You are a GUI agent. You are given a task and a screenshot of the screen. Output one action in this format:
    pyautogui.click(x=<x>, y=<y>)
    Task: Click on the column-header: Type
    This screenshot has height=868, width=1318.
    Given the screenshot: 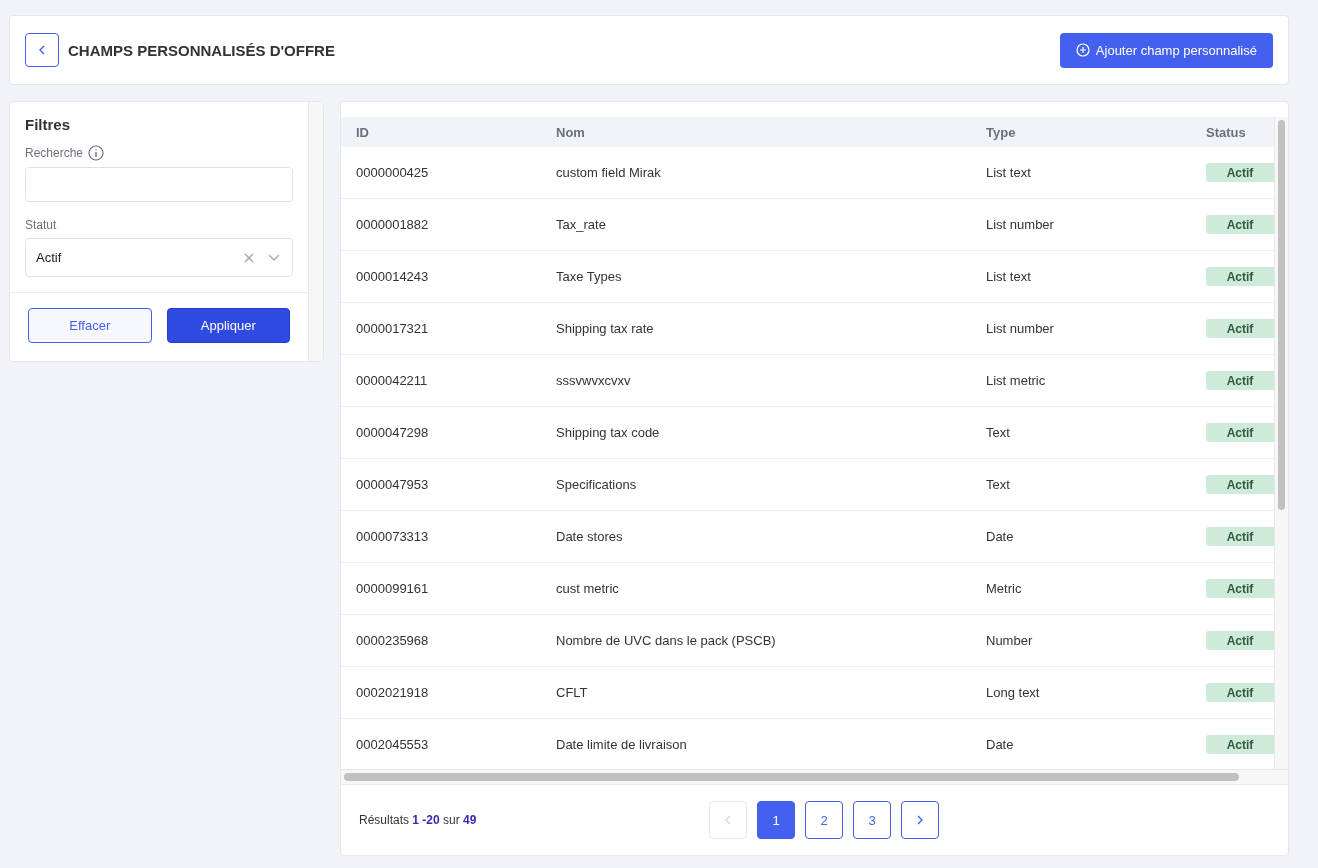 What is the action you would take?
    pyautogui.click(x=1001, y=132)
    